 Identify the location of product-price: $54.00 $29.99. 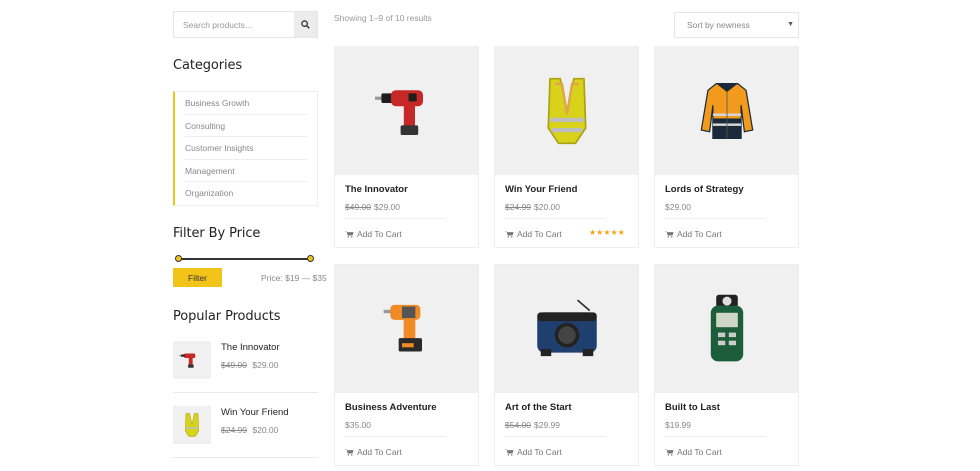
(532, 425).